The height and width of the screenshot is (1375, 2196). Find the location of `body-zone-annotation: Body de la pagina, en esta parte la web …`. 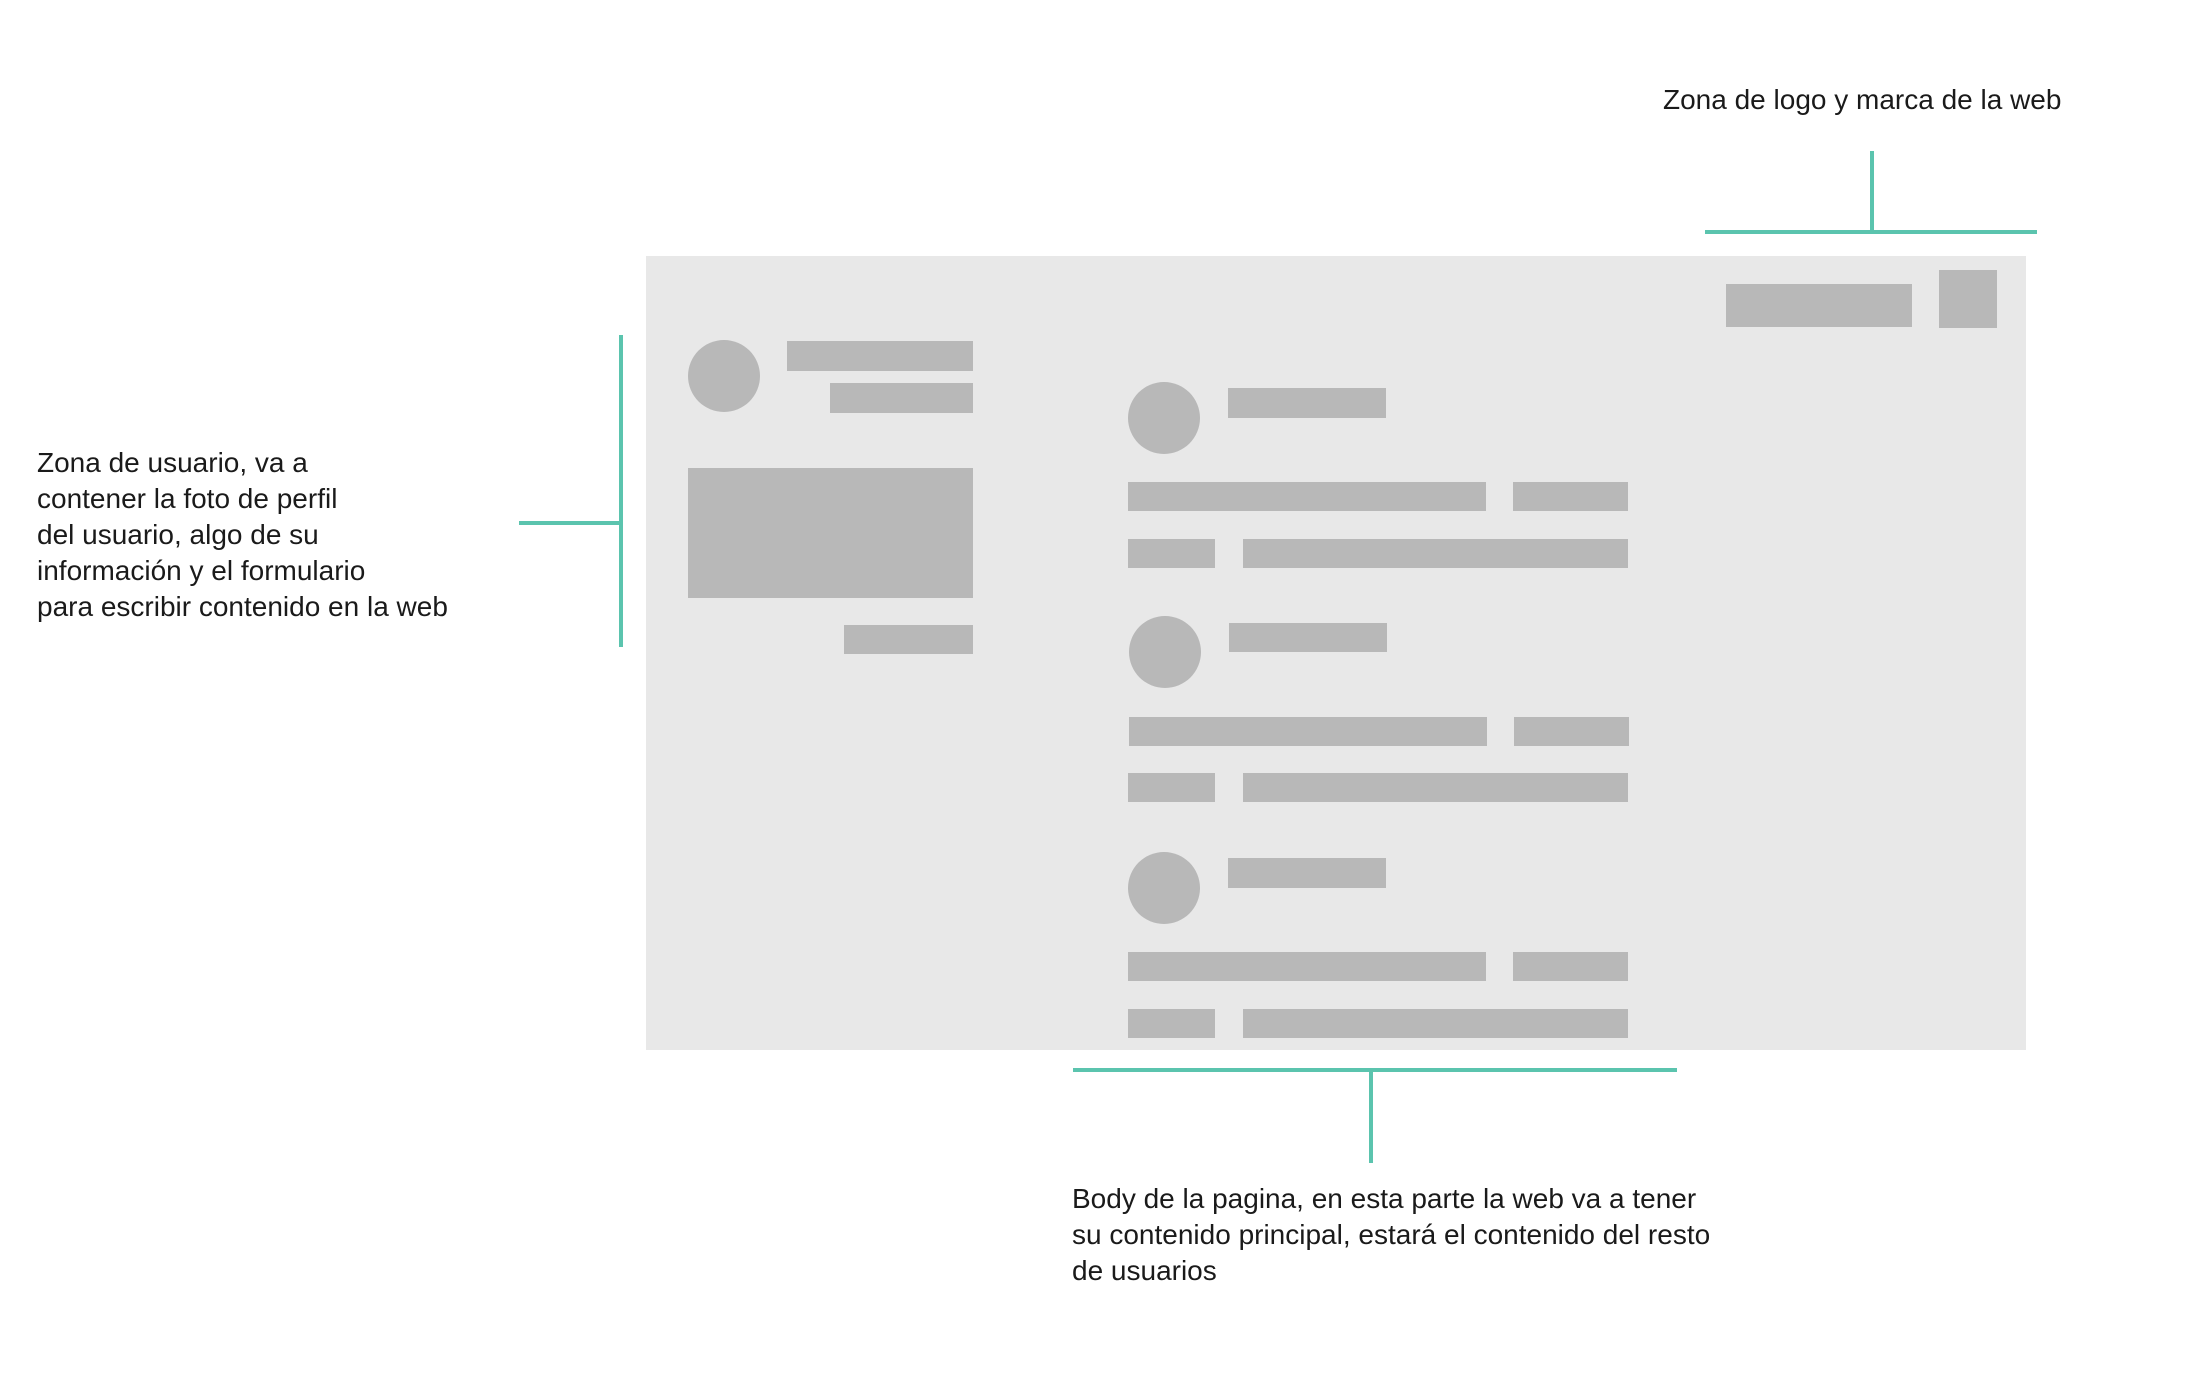

body-zone-annotation: Body de la pagina, en esta parte la web … is located at coordinates (1391, 1235).